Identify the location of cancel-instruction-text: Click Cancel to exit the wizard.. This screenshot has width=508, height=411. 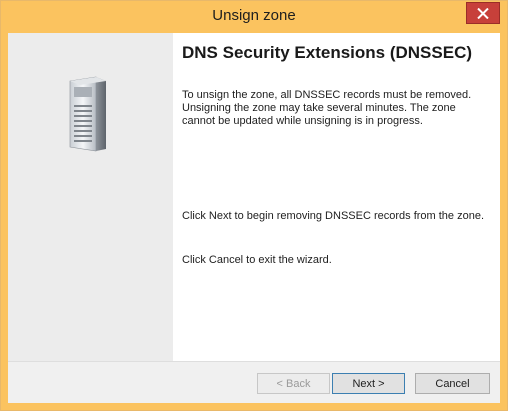
(257, 260).